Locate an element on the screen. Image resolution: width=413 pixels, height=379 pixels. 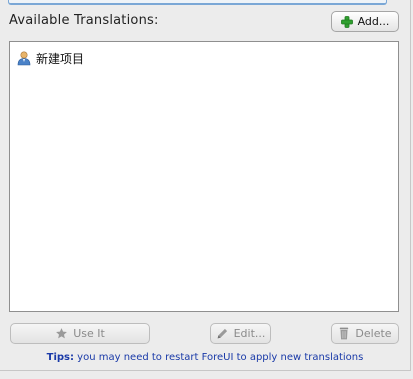
trash-icon is located at coordinates (344, 333).